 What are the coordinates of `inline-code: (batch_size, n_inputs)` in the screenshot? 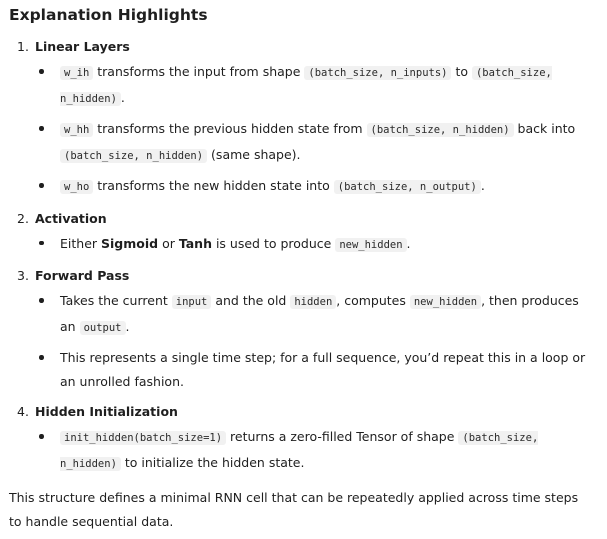 It's located at (378, 73).